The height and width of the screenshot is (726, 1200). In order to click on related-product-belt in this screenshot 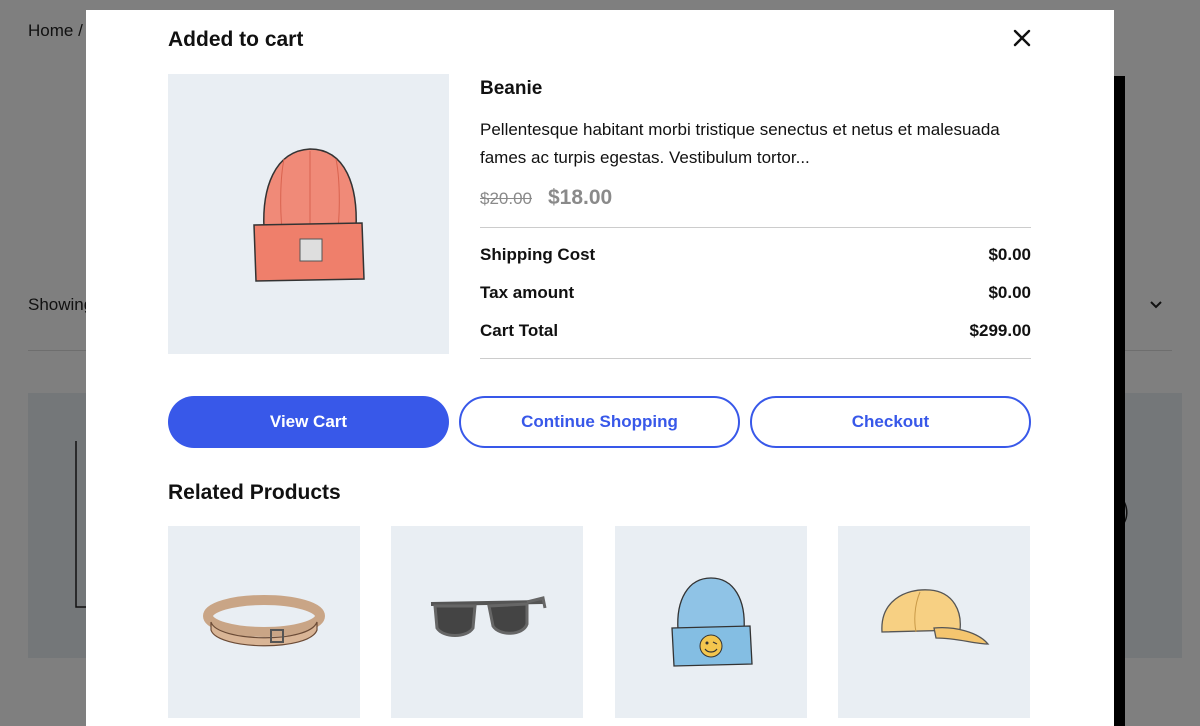, I will do `click(264, 622)`.